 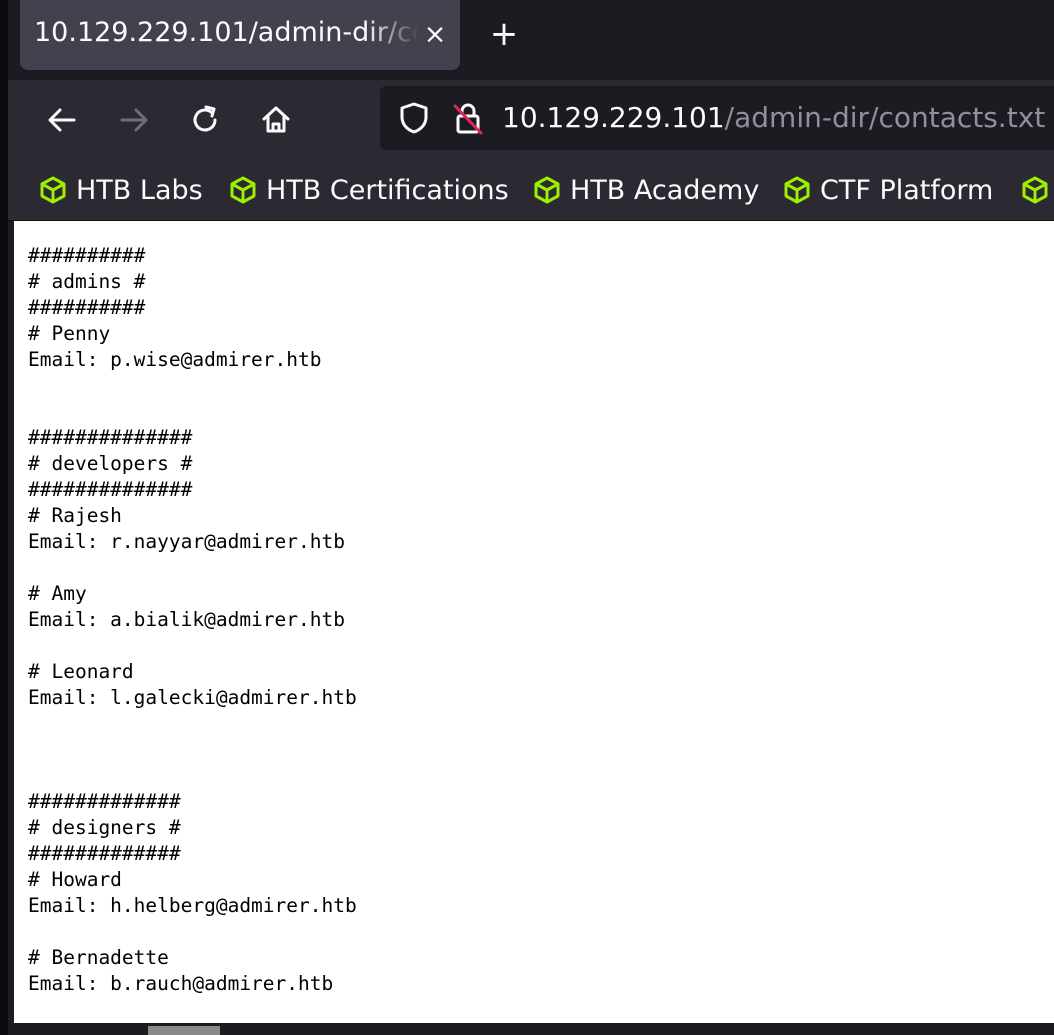 I want to click on bookmark-more, so click(x=1037, y=190).